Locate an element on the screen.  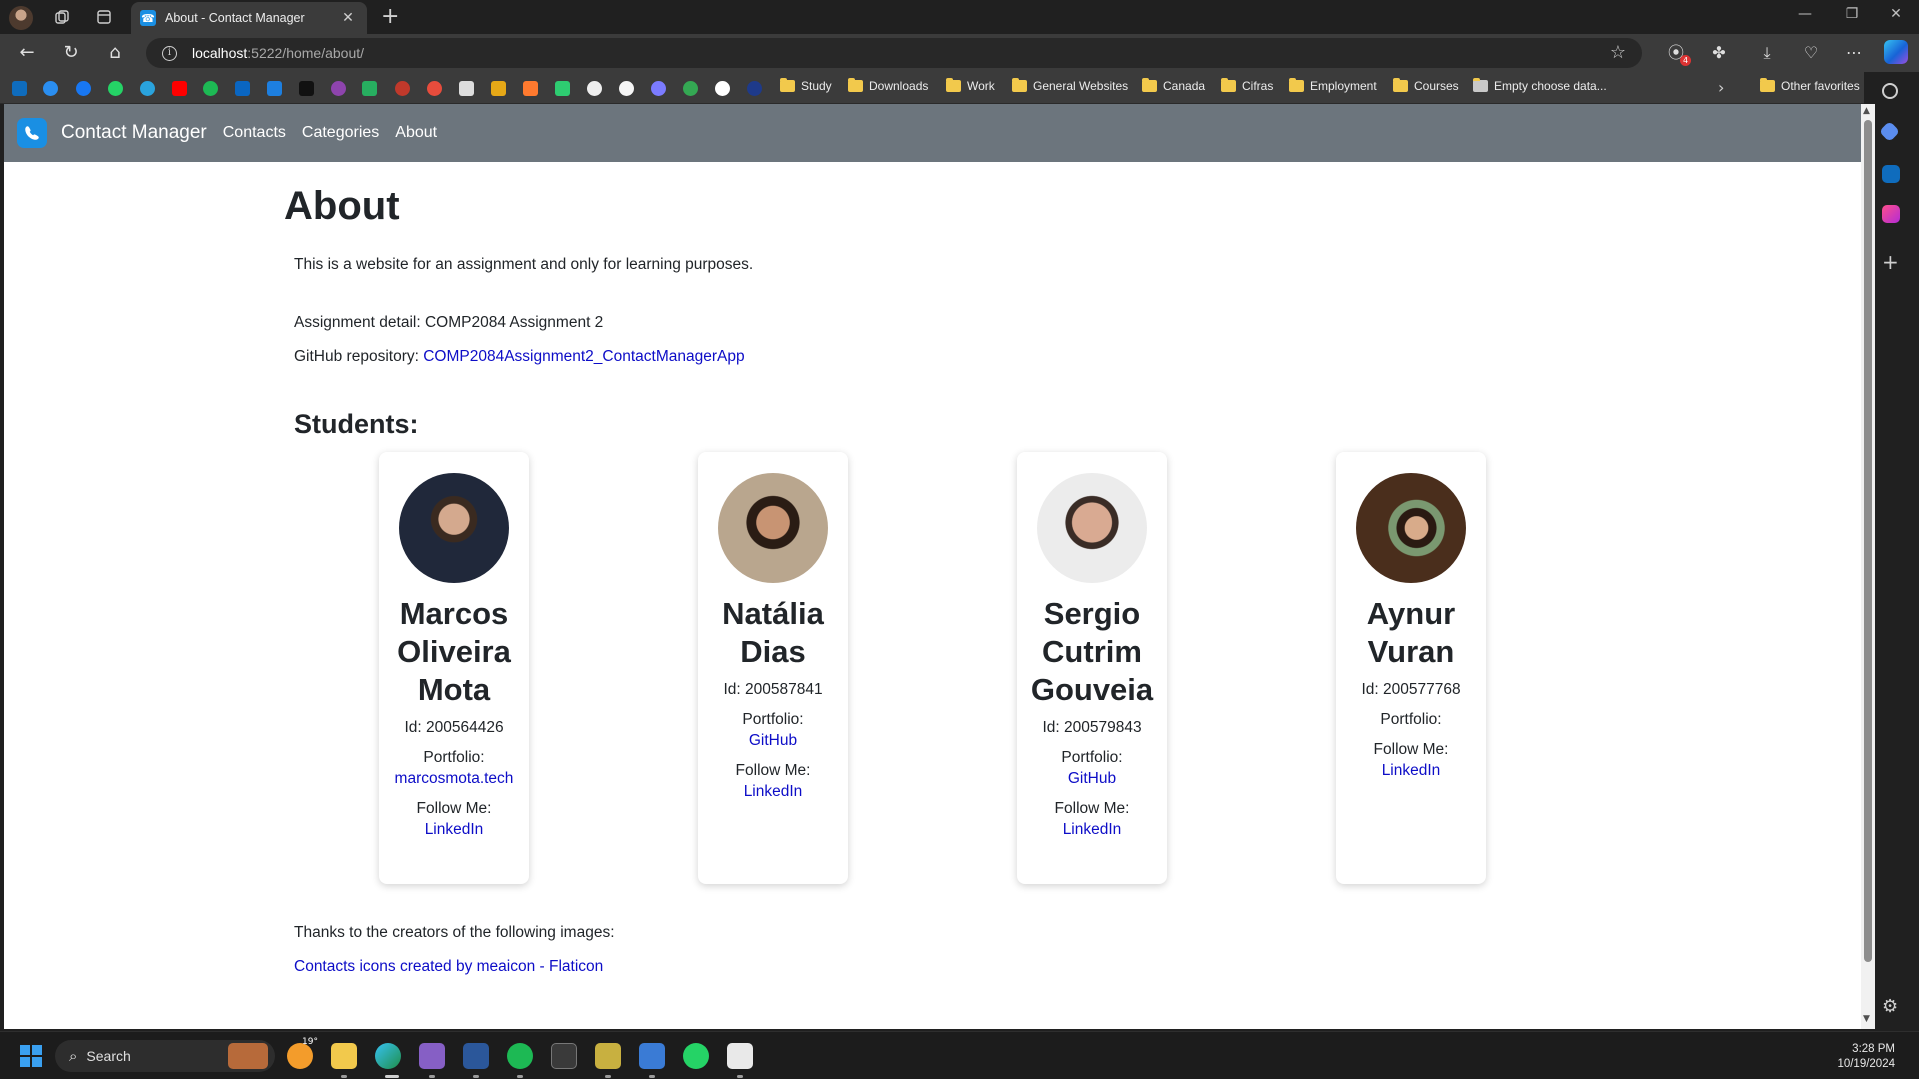
copilot-icon is located at coordinates (1896, 52).